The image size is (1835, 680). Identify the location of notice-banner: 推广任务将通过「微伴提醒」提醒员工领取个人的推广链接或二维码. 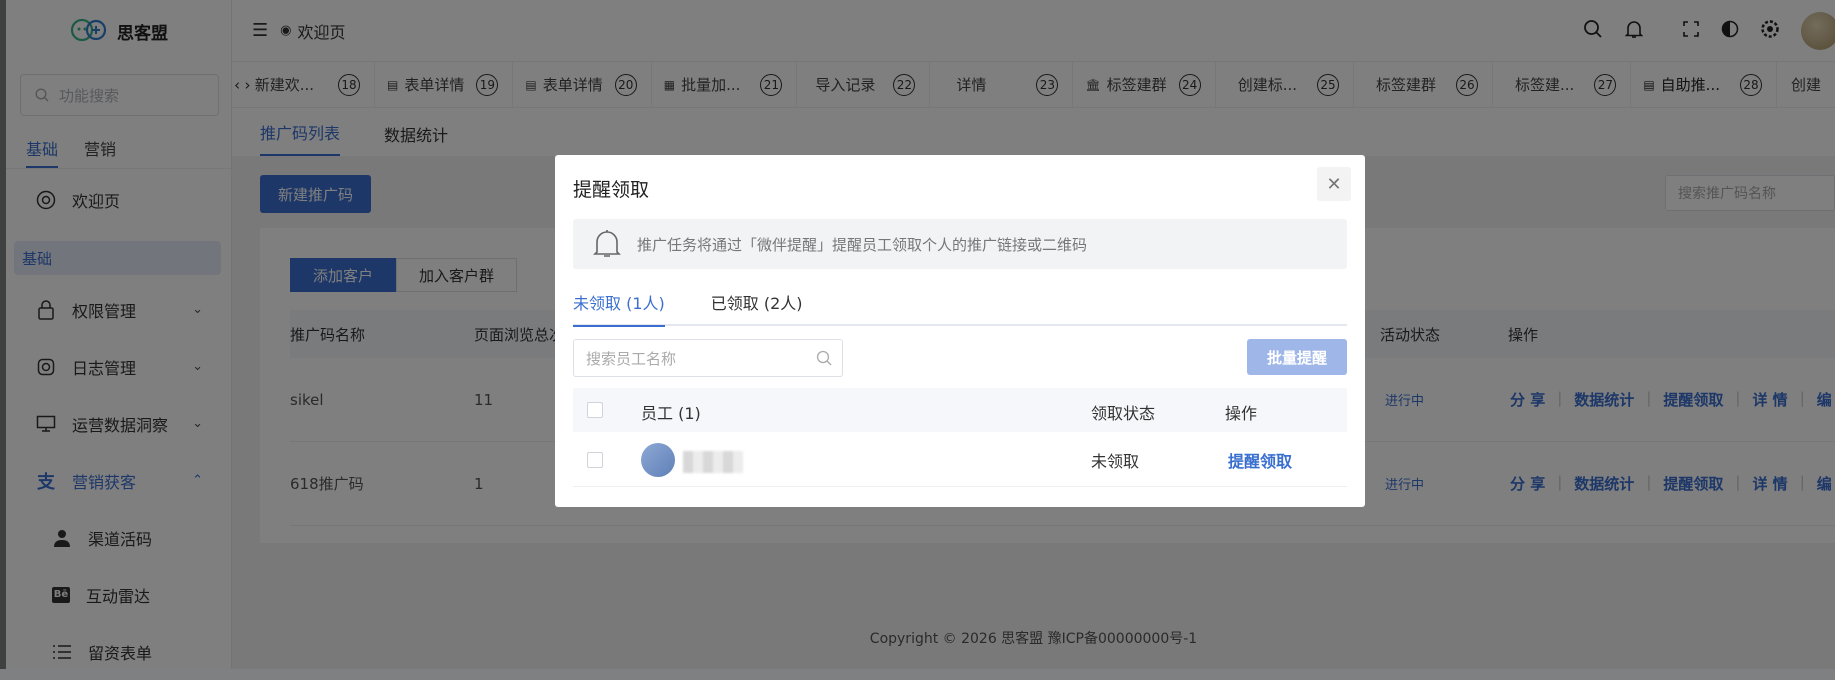
(960, 244).